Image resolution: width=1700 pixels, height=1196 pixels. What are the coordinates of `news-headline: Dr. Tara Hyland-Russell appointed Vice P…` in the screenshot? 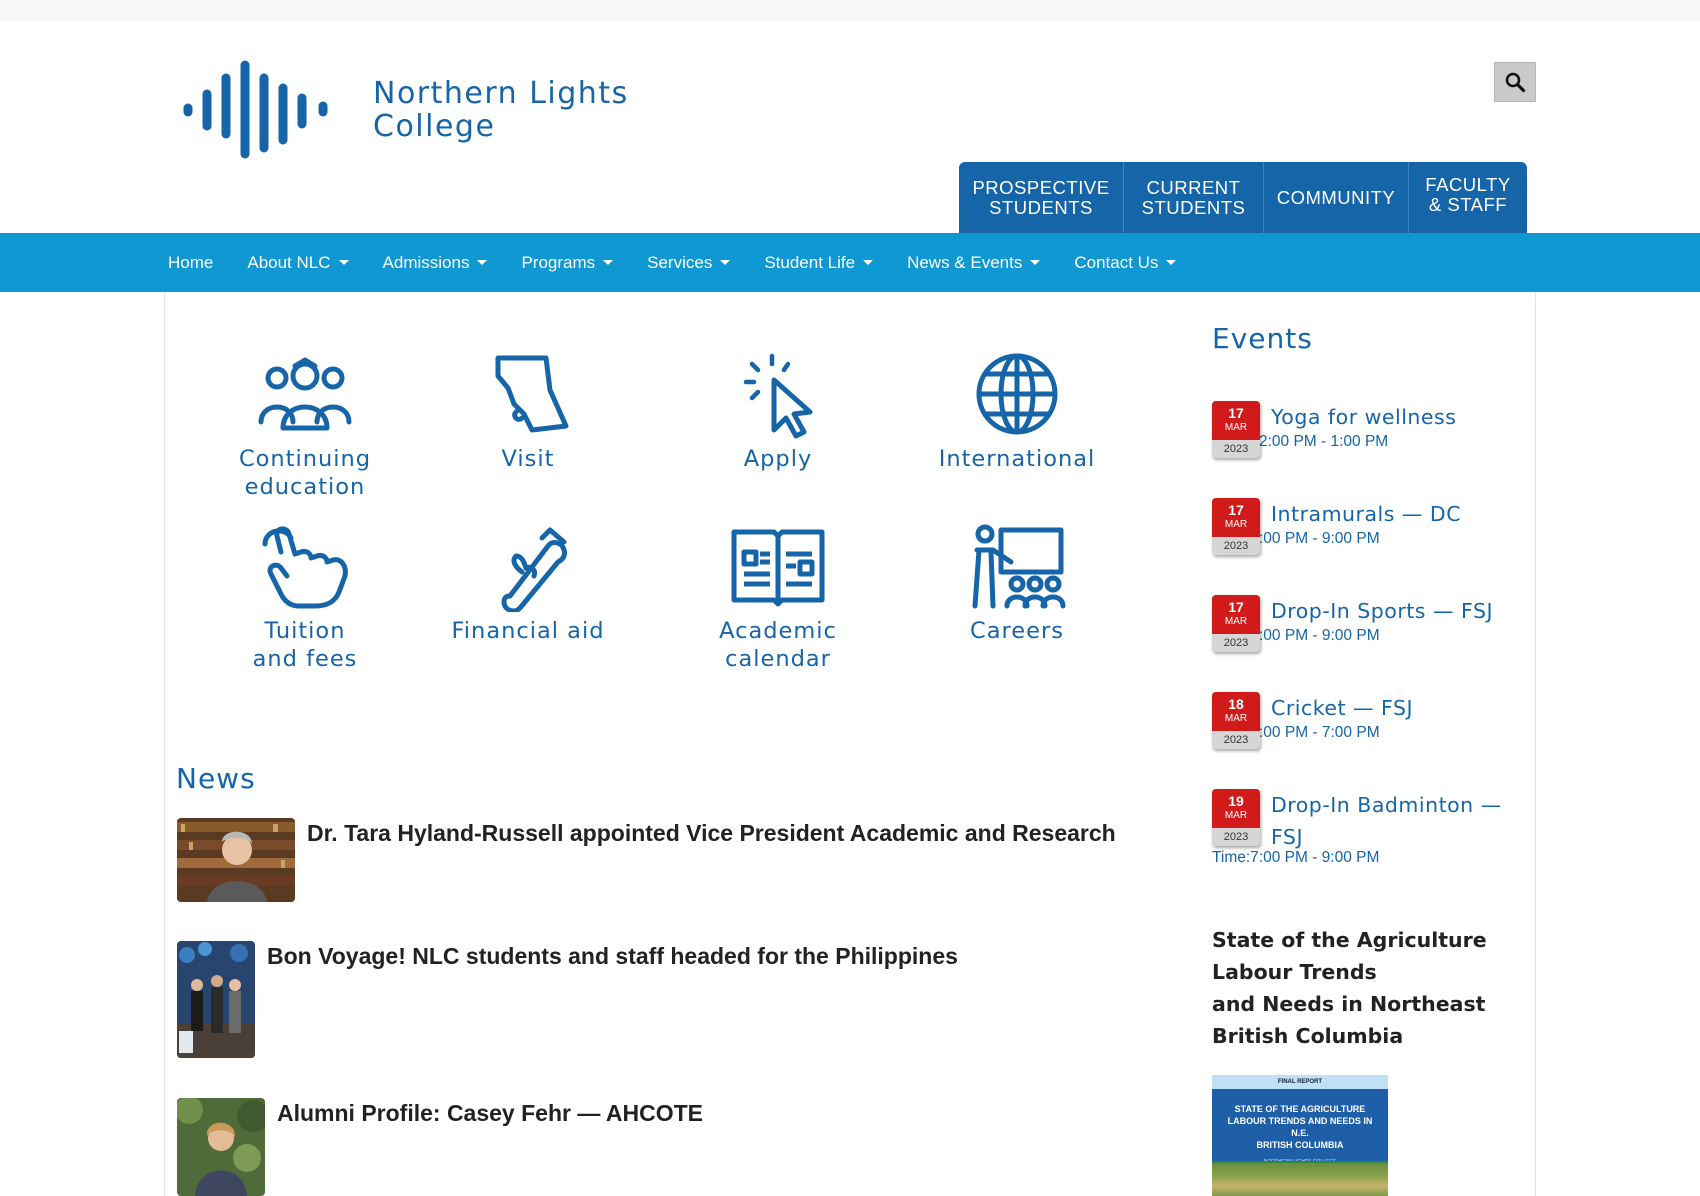 It's located at (711, 861).